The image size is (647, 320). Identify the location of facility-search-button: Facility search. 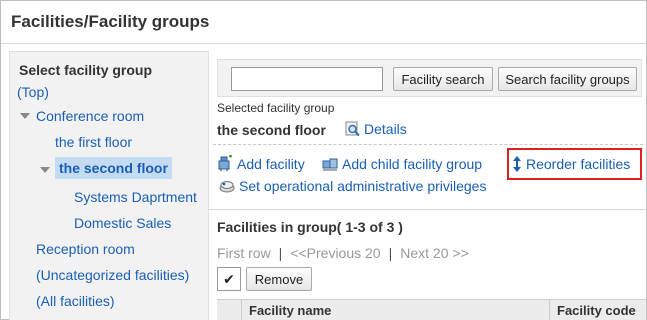
(443, 79).